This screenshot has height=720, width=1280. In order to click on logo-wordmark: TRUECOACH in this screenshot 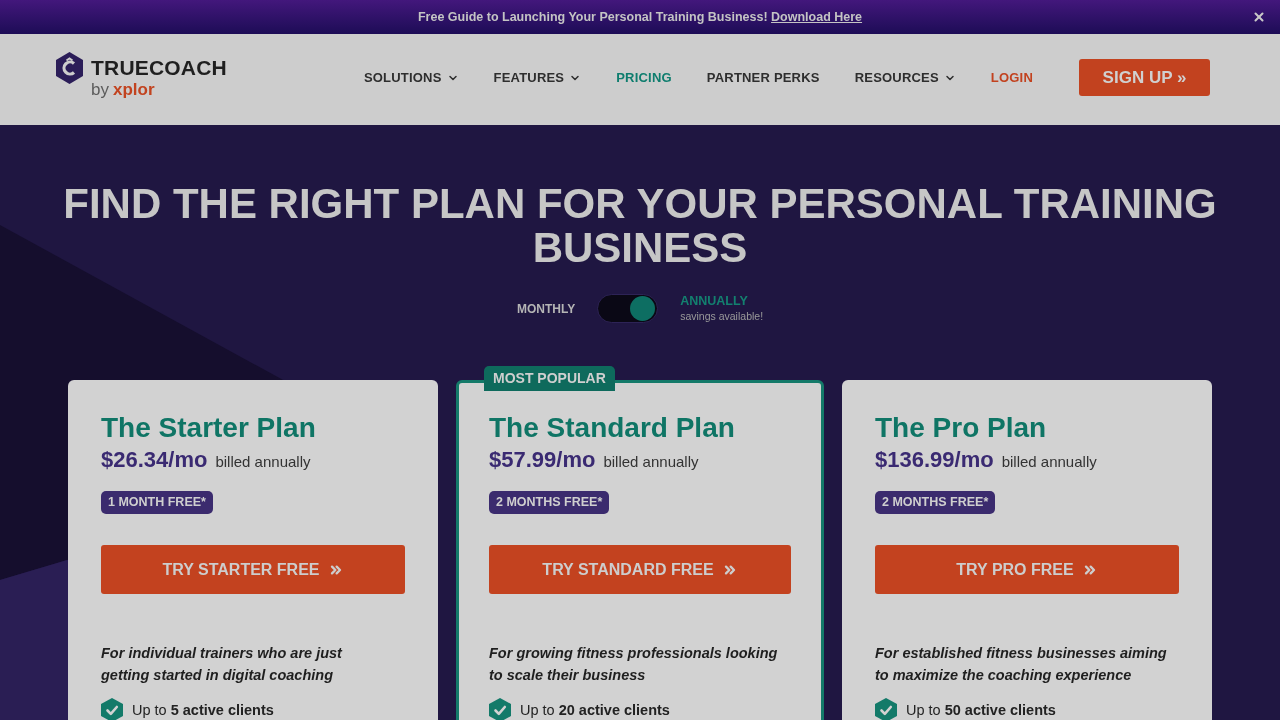, I will do `click(159, 67)`.